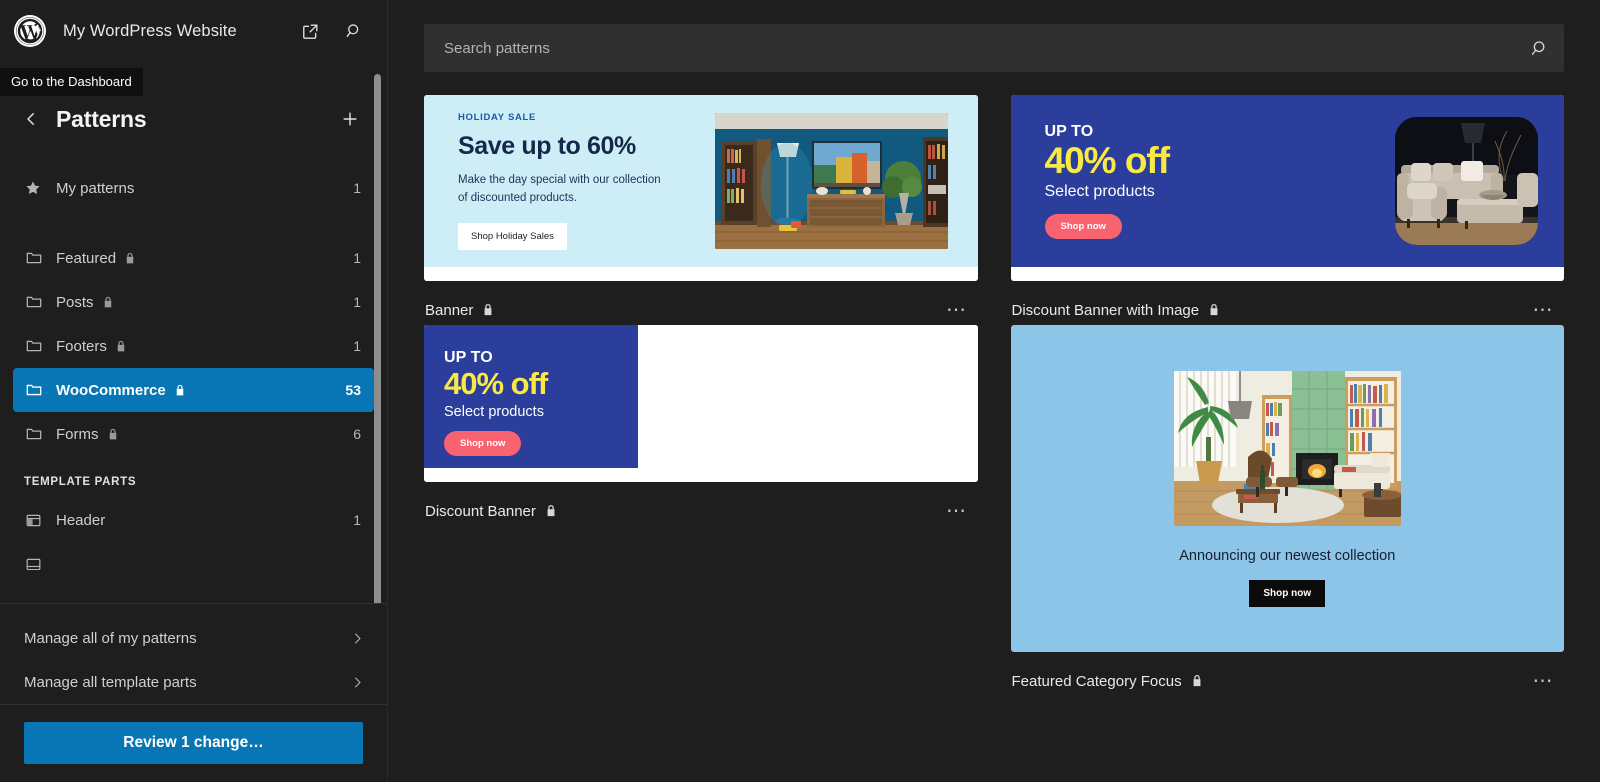 This screenshot has width=1600, height=782. Describe the element at coordinates (1288, 674) in the screenshot. I see `pattern-caption: Featured Category Focus ⋯` at that location.